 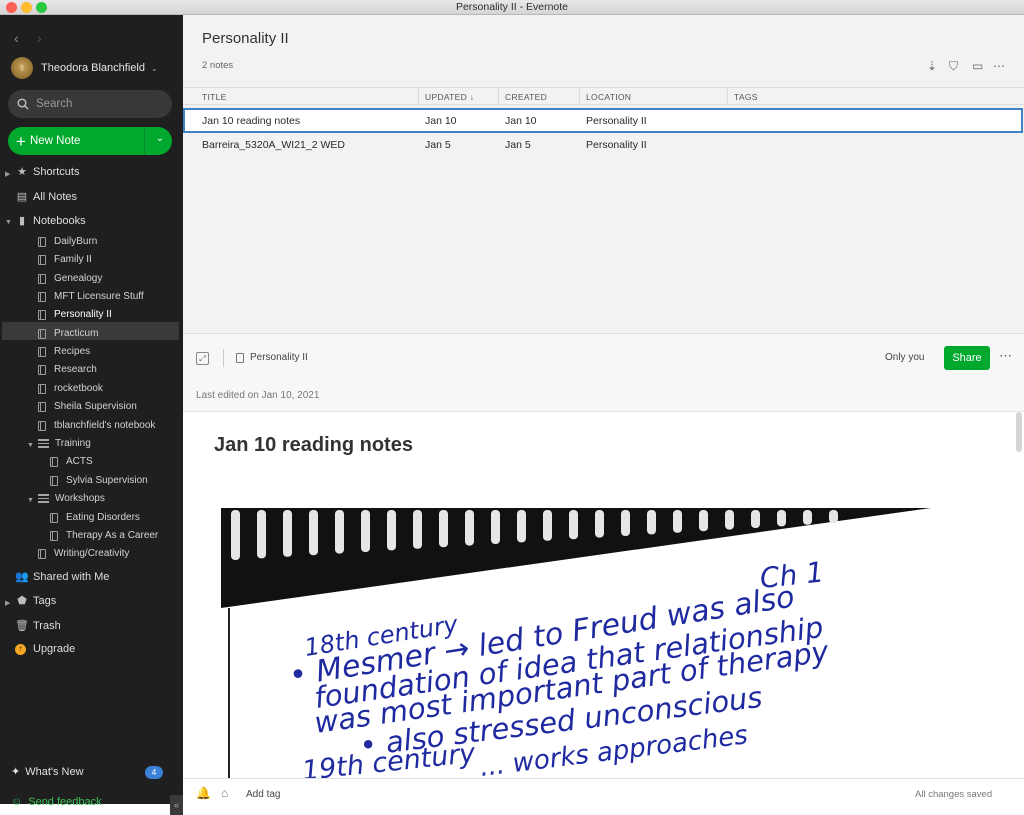 I want to click on notebook-item: tblanchfield's notebook, so click(x=96, y=425).